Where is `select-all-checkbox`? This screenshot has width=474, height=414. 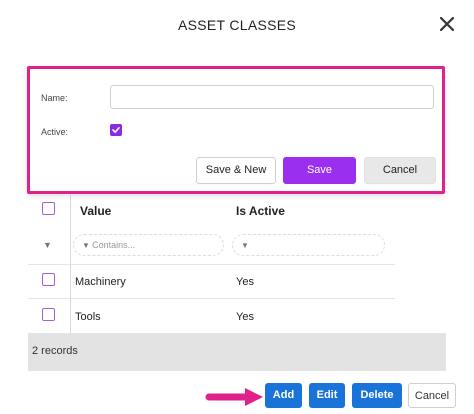
select-all-checkbox is located at coordinates (48, 208).